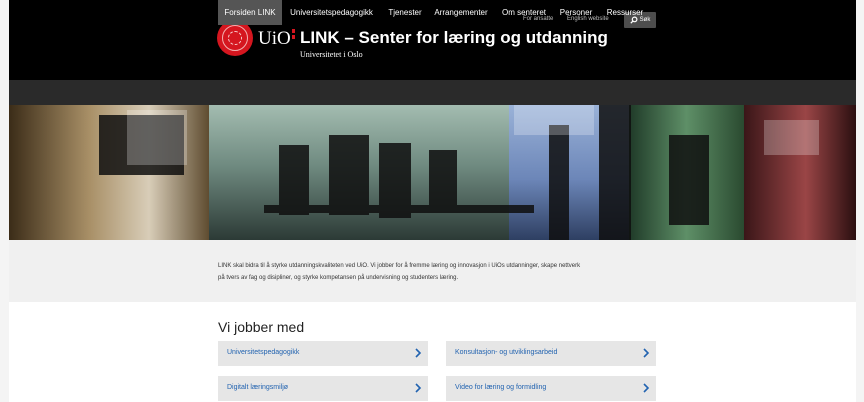 The height and width of the screenshot is (402, 864). What do you see at coordinates (501, 387) in the screenshot?
I see `card-label: Video for læring og formidling` at bounding box center [501, 387].